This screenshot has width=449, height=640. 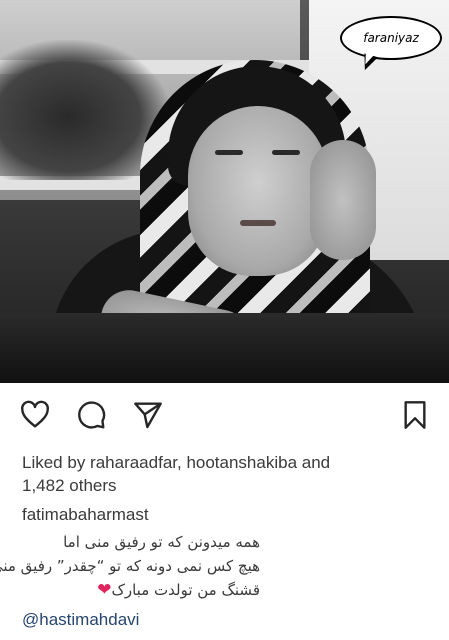 I want to click on watermark-text: faraniyaz, so click(x=391, y=38).